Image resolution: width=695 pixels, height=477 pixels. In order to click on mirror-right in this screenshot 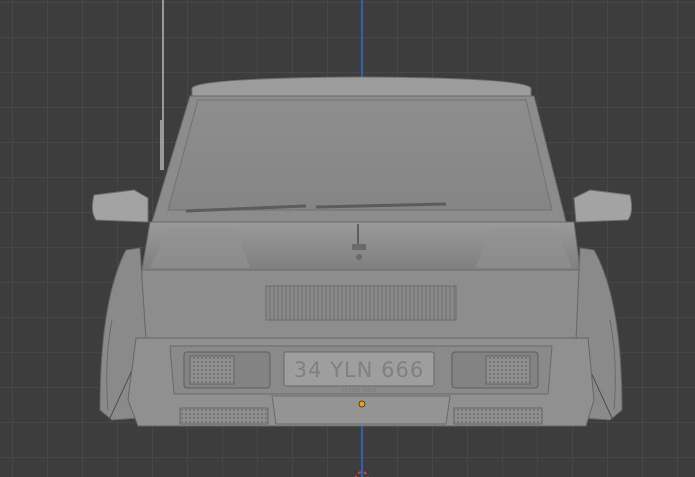, I will do `click(603, 206)`.